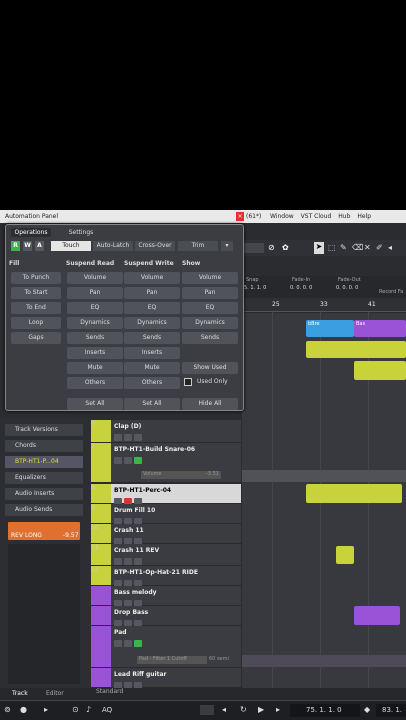  What do you see at coordinates (207, 710) in the screenshot?
I see `transport-dropdown` at bounding box center [207, 710].